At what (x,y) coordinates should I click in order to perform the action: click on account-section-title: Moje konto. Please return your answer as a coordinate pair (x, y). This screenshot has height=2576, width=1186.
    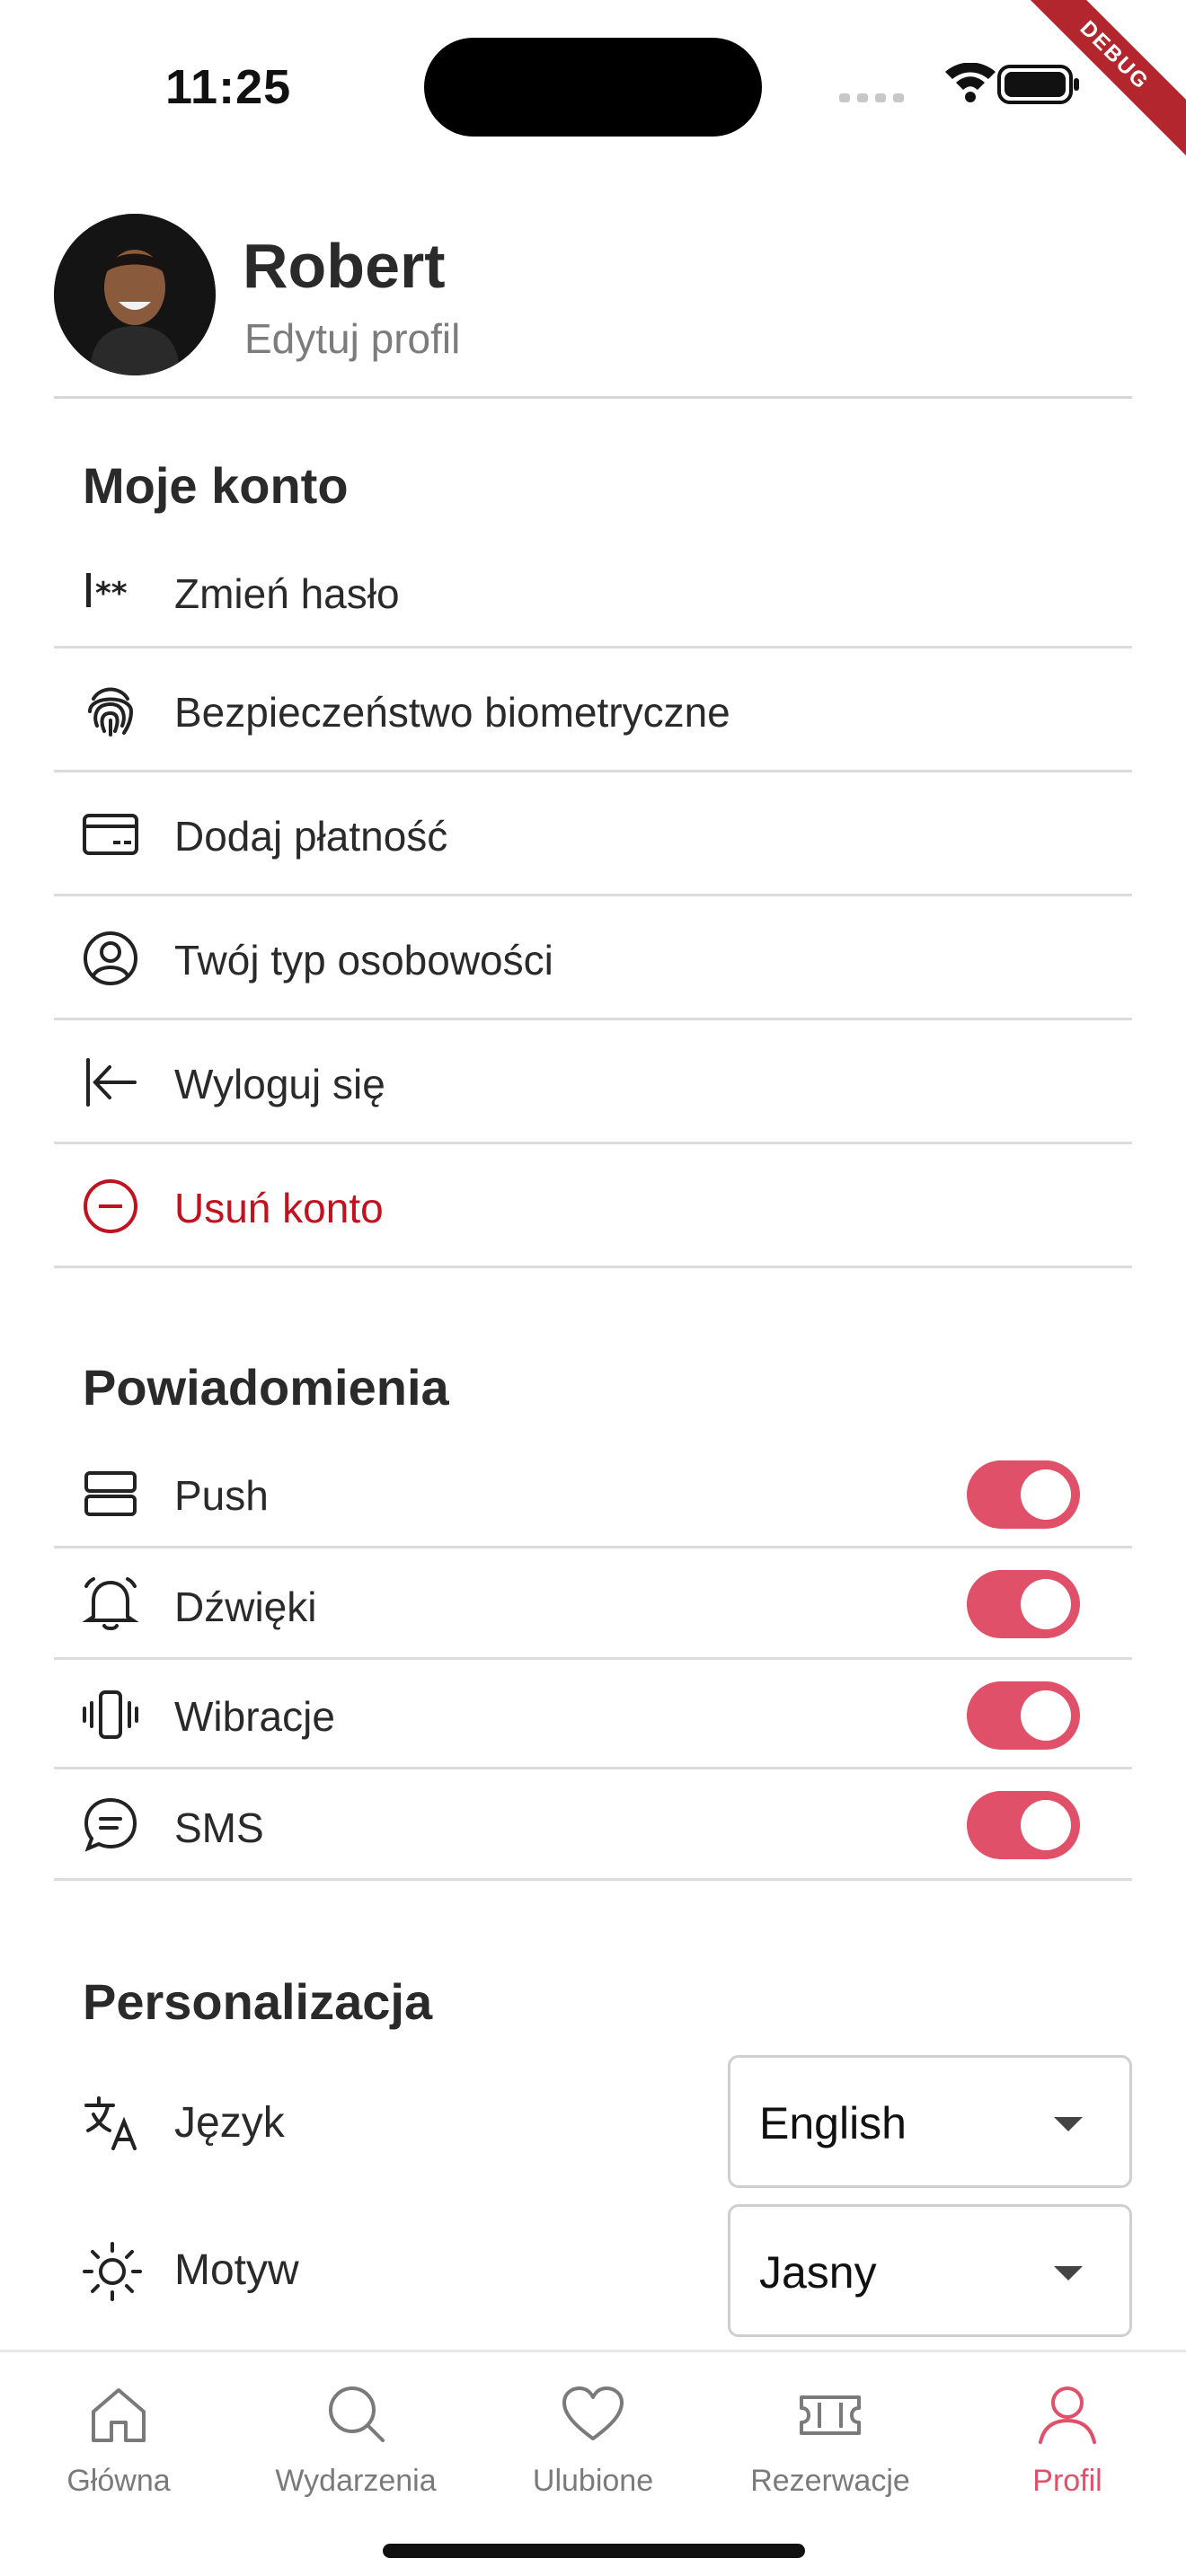
    Looking at the image, I should click on (216, 485).